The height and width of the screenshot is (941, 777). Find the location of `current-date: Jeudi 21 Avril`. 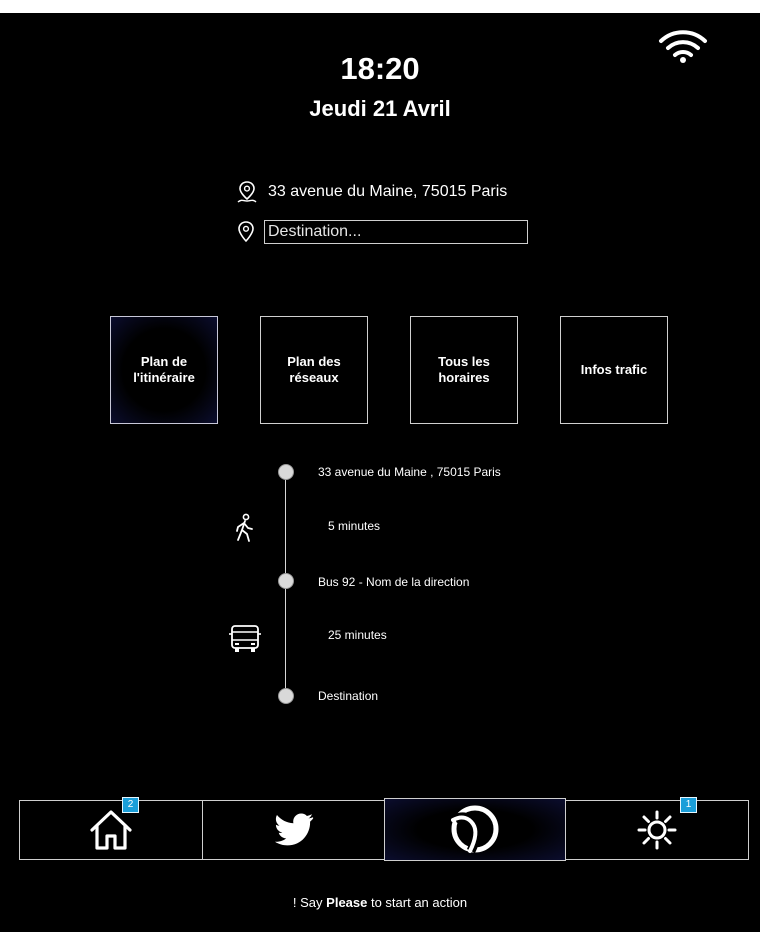

current-date: Jeudi 21 Avril is located at coordinates (380, 108).